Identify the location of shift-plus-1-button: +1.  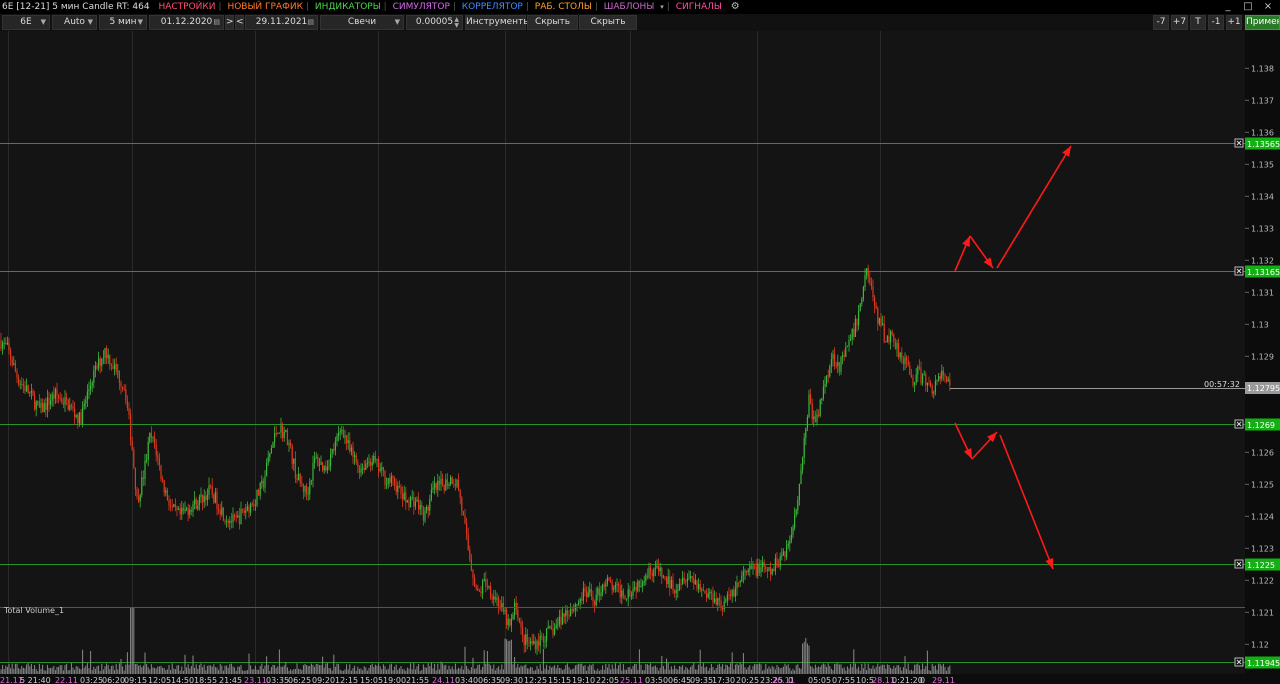
(1234, 22).